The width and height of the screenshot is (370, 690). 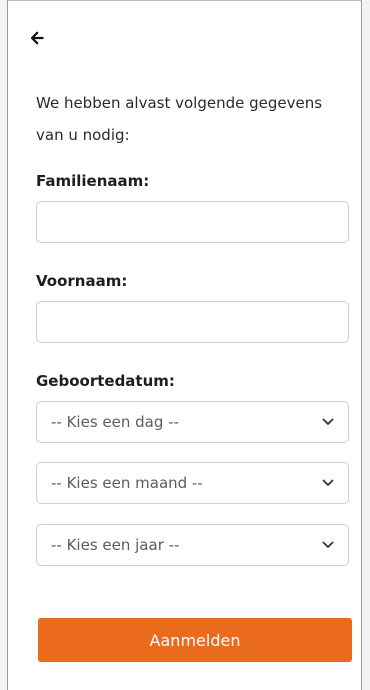 What do you see at coordinates (195, 640) in the screenshot?
I see `aanmelden-button: Aanmelden` at bounding box center [195, 640].